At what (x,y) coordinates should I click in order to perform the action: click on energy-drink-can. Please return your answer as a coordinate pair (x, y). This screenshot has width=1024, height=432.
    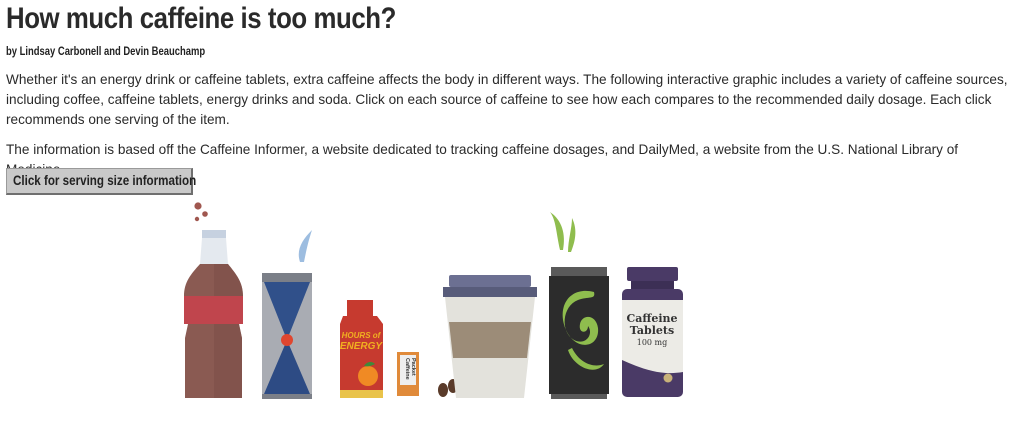
    Looking at the image, I should click on (287, 314).